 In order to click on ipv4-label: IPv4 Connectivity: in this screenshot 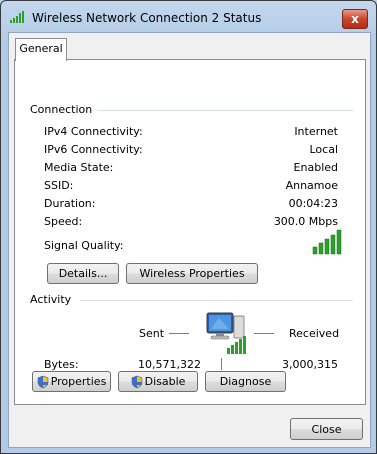, I will do `click(93, 131)`.